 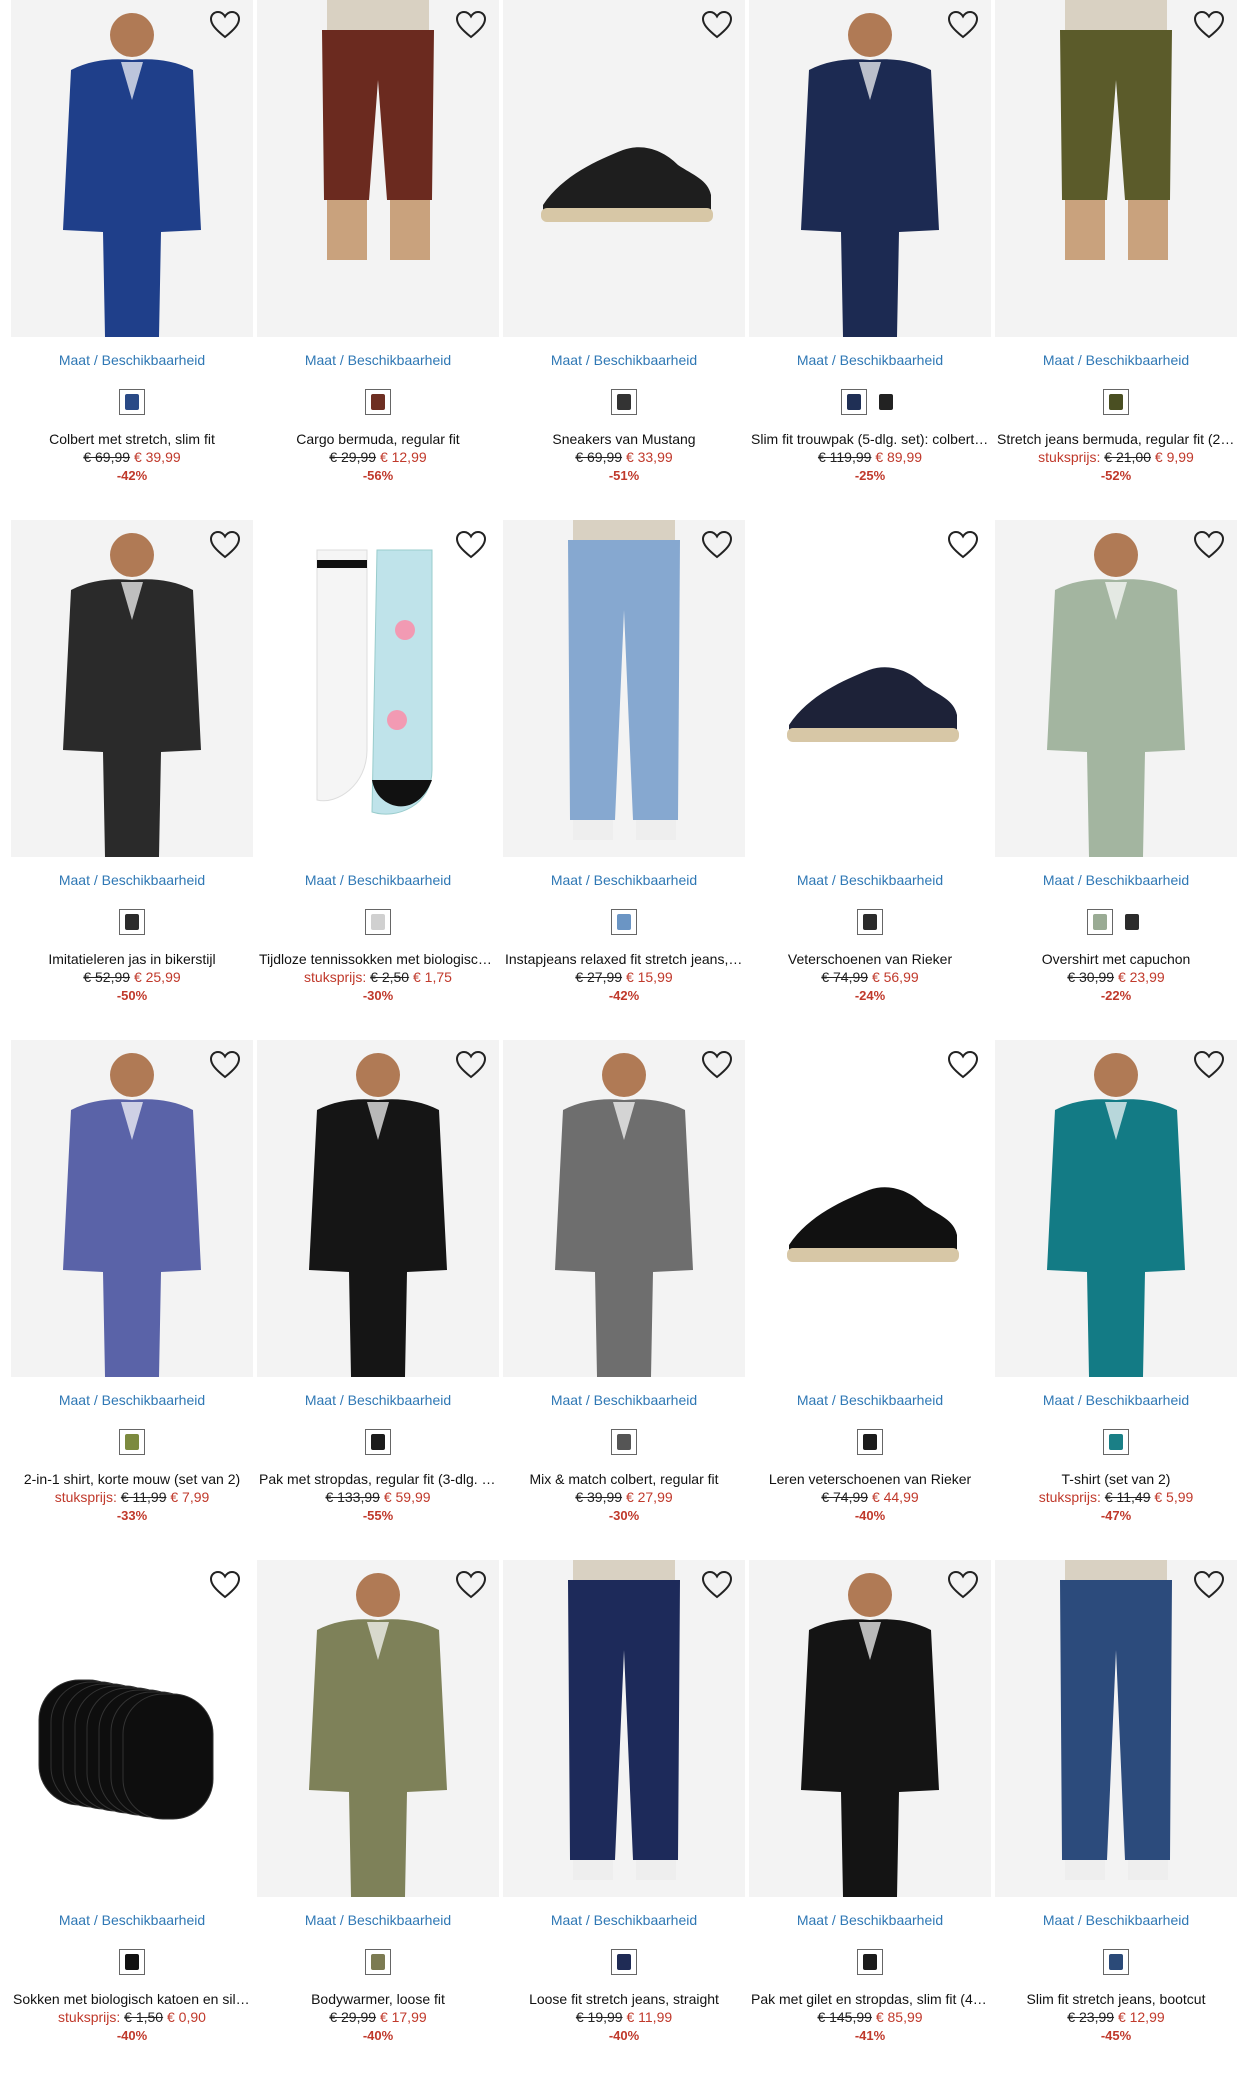 I want to click on product-title: Slim fit stretch jeans, bootcut, so click(x=1116, y=1999).